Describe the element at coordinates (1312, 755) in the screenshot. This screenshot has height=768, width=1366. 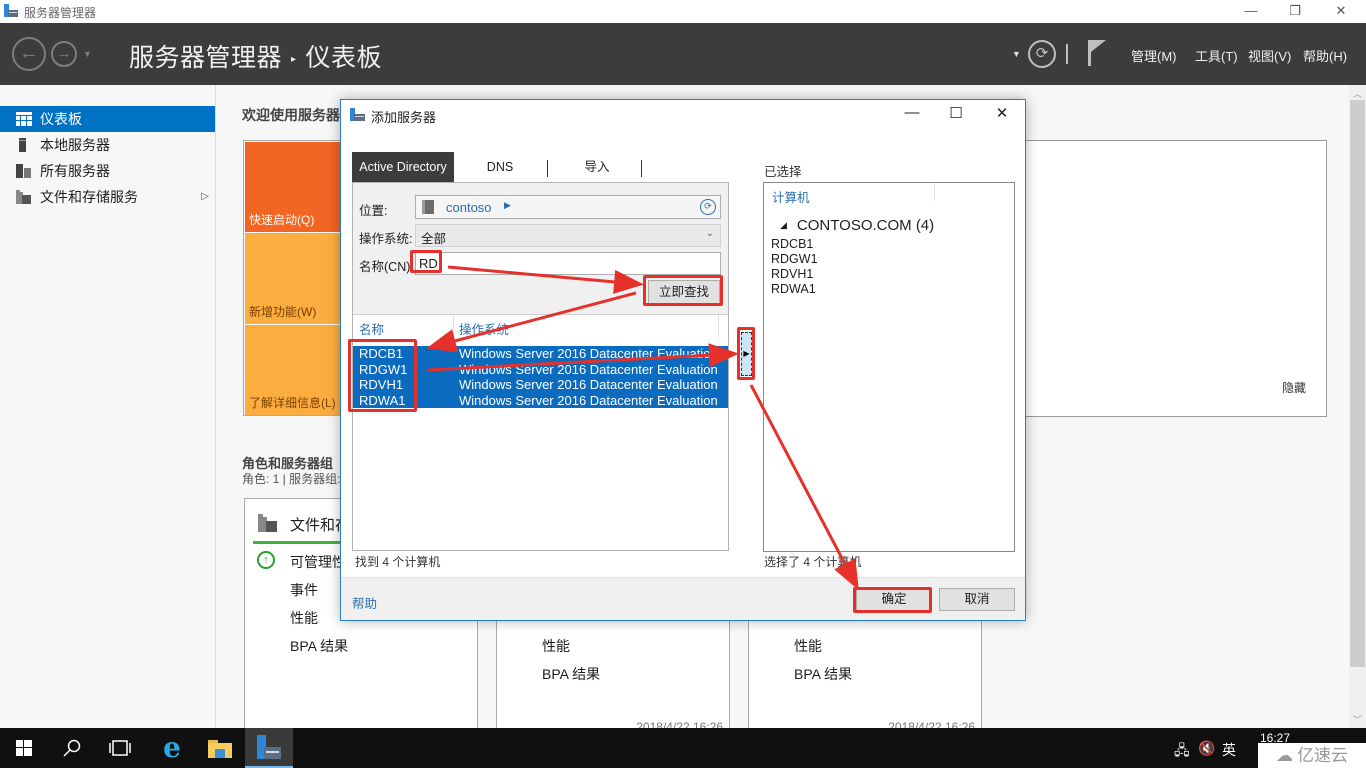
I see `watermark: ☁ 亿速云` at that location.